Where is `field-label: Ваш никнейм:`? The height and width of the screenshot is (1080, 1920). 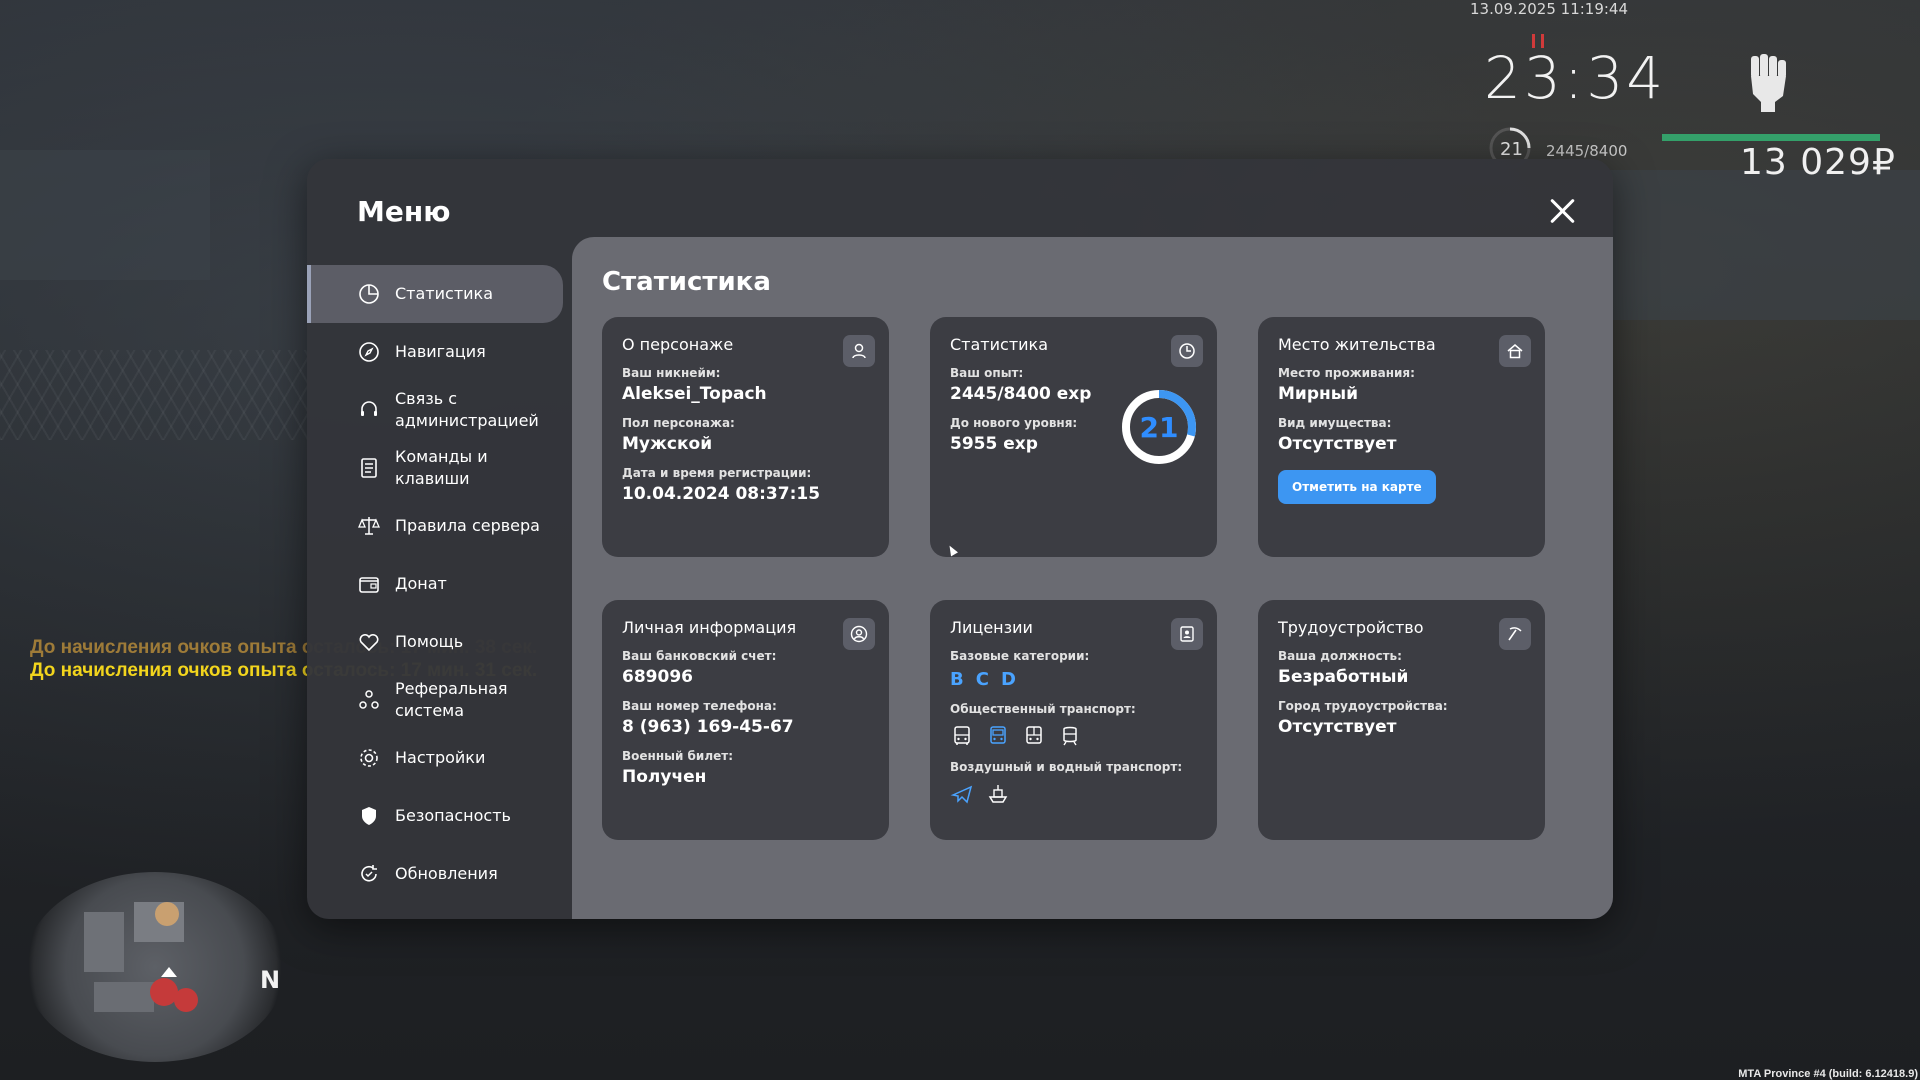 field-label: Ваш никнейм: is located at coordinates (671, 373).